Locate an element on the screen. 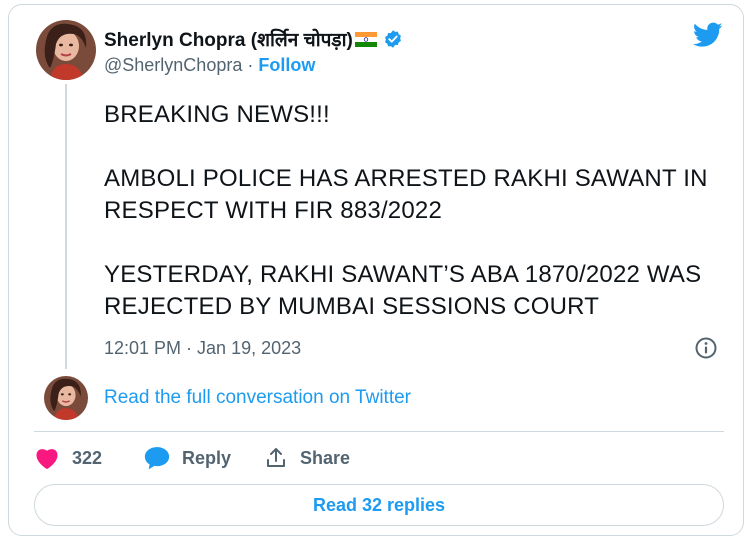  india-flag-icon is located at coordinates (365, 39).